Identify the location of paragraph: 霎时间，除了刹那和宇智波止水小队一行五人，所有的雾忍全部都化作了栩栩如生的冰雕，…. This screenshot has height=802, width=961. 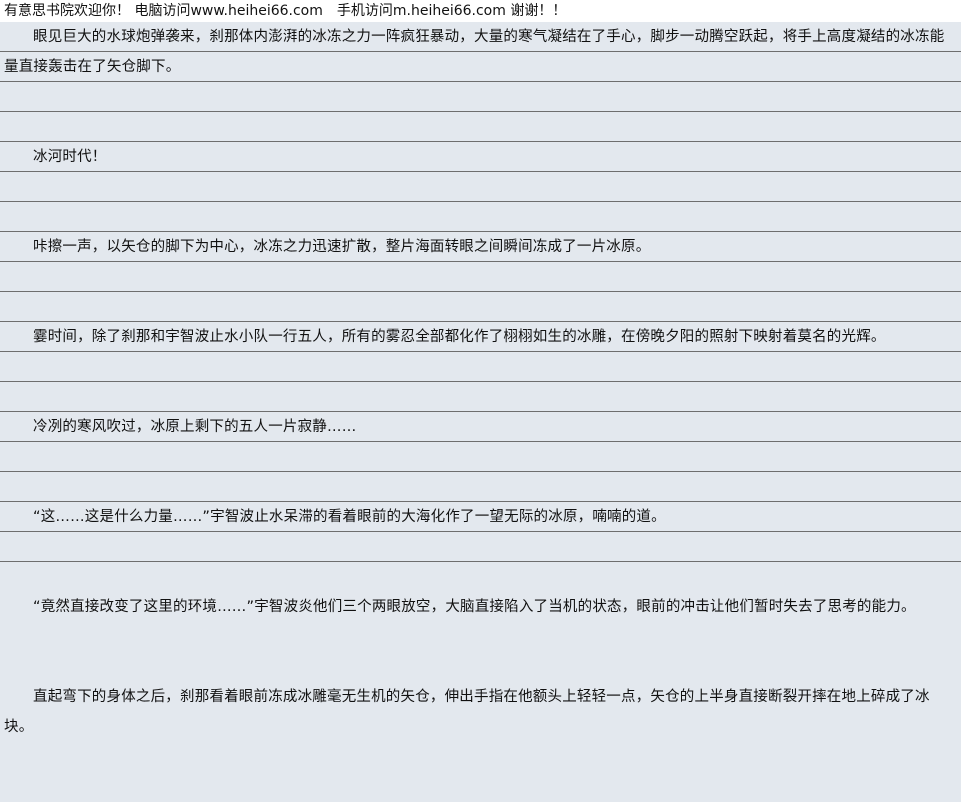
(459, 337).